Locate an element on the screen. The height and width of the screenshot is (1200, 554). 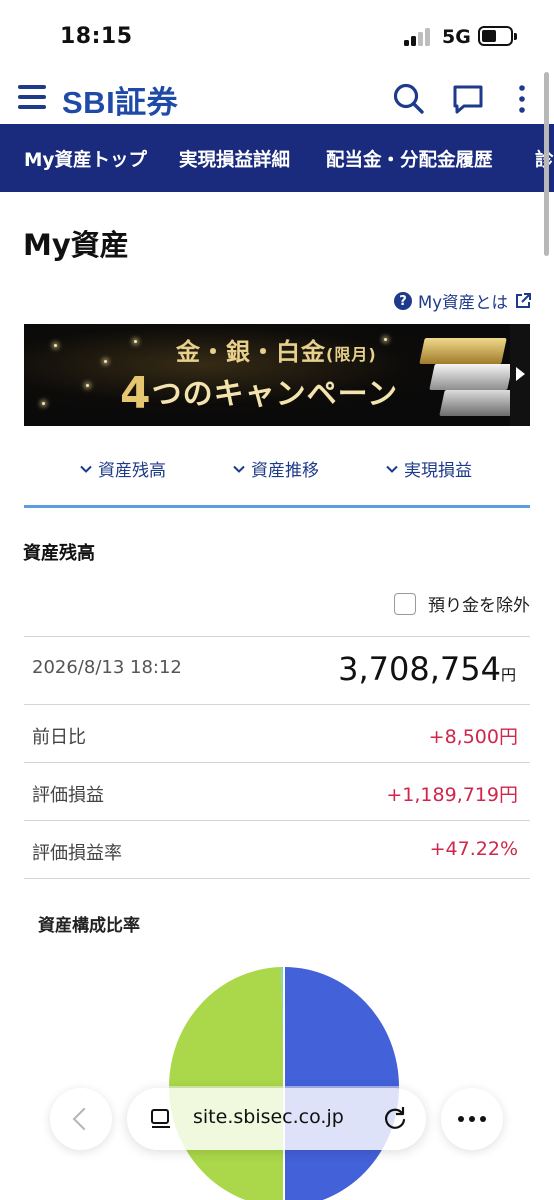
battery-icon is located at coordinates (497, 36).